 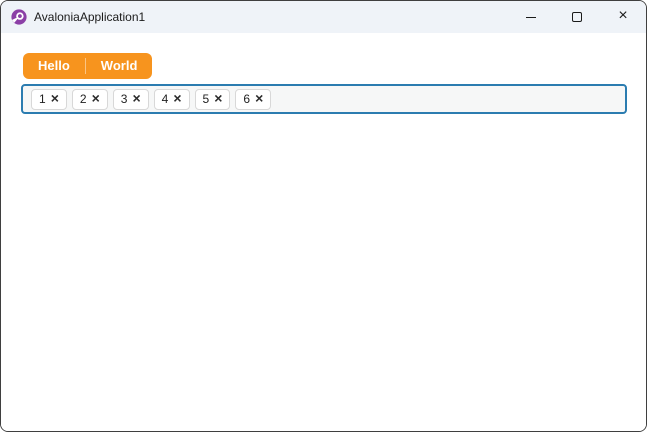 What do you see at coordinates (89, 99) in the screenshot?
I see `chip: 2 ×` at bounding box center [89, 99].